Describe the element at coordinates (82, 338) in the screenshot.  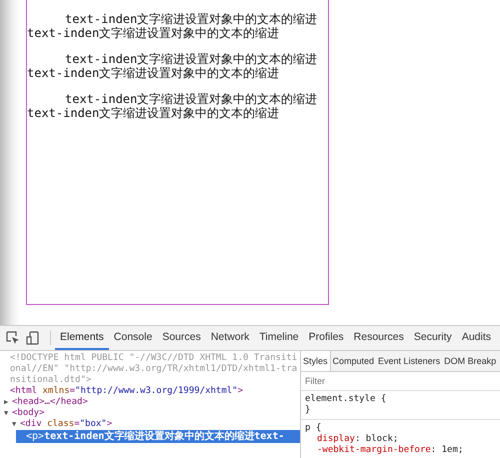
I see `devtools-tab: Elements` at that location.